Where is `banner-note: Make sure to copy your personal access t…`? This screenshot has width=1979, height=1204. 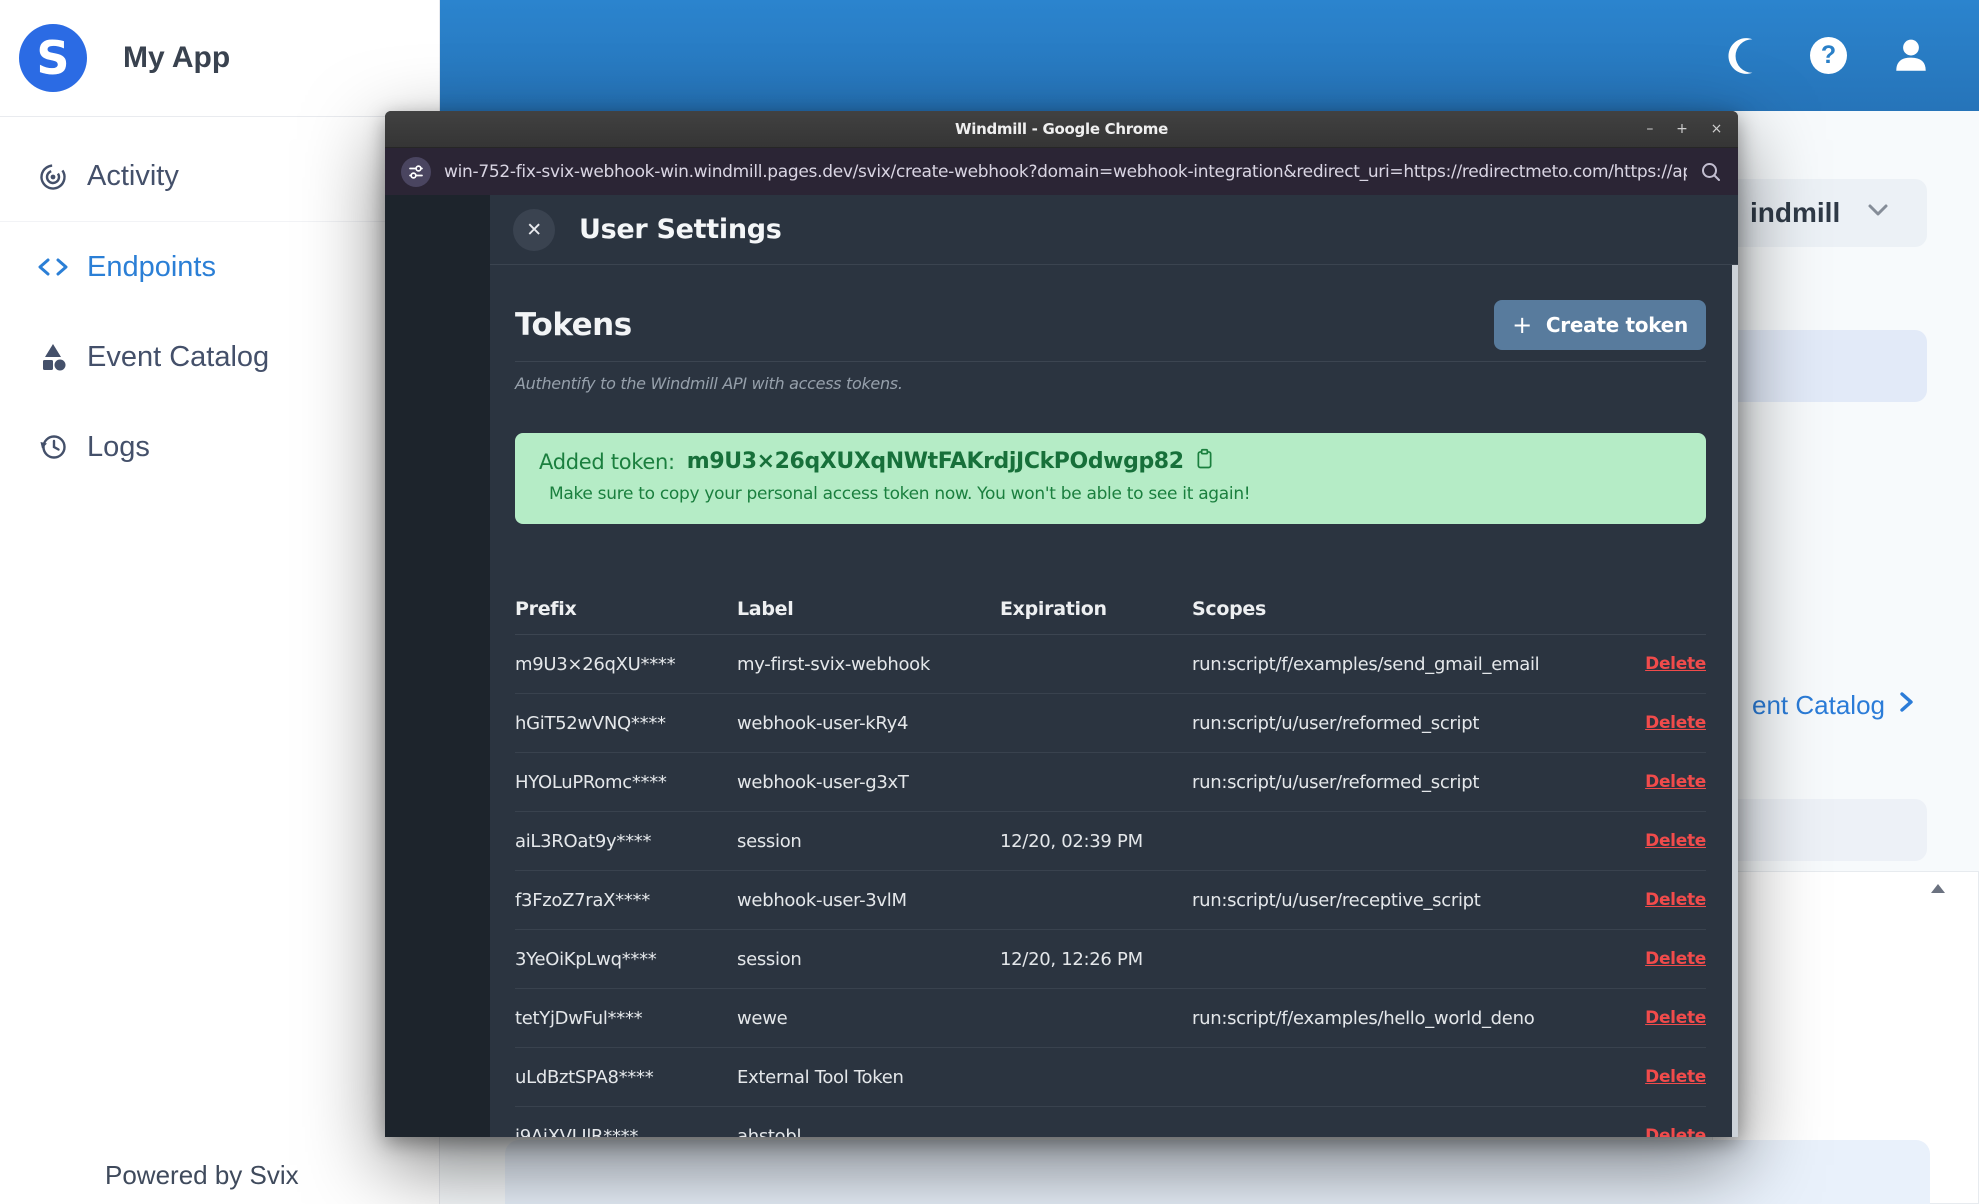 banner-note: Make sure to copy your personal access t… is located at coordinates (900, 494).